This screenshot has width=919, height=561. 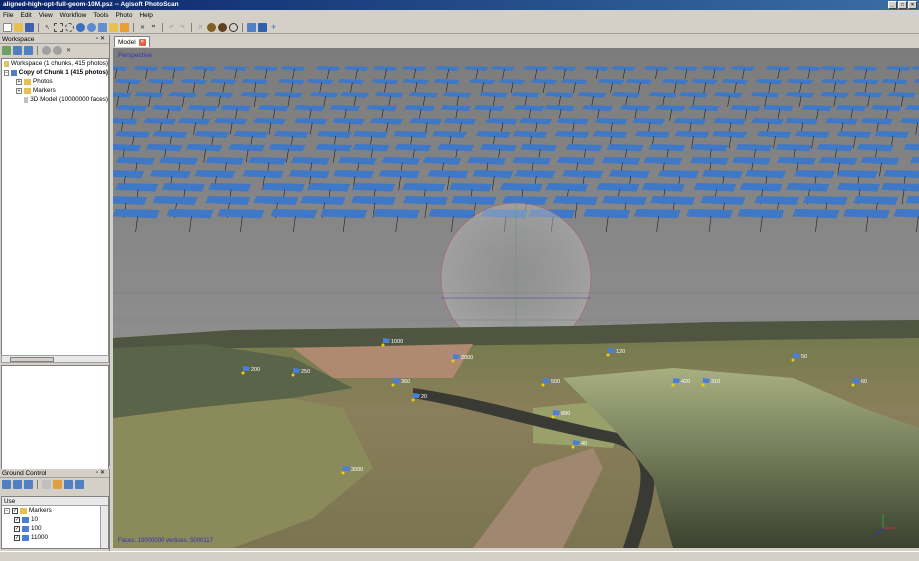 I want to click on cameras-icon, so click(x=251, y=27).